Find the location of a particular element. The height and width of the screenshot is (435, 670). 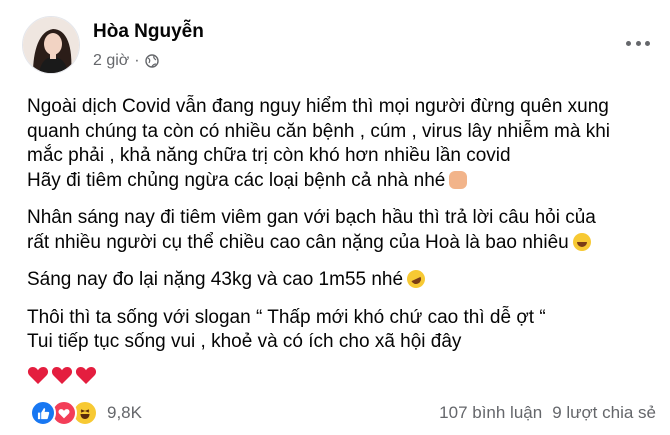

author-avatar is located at coordinates (51, 45).